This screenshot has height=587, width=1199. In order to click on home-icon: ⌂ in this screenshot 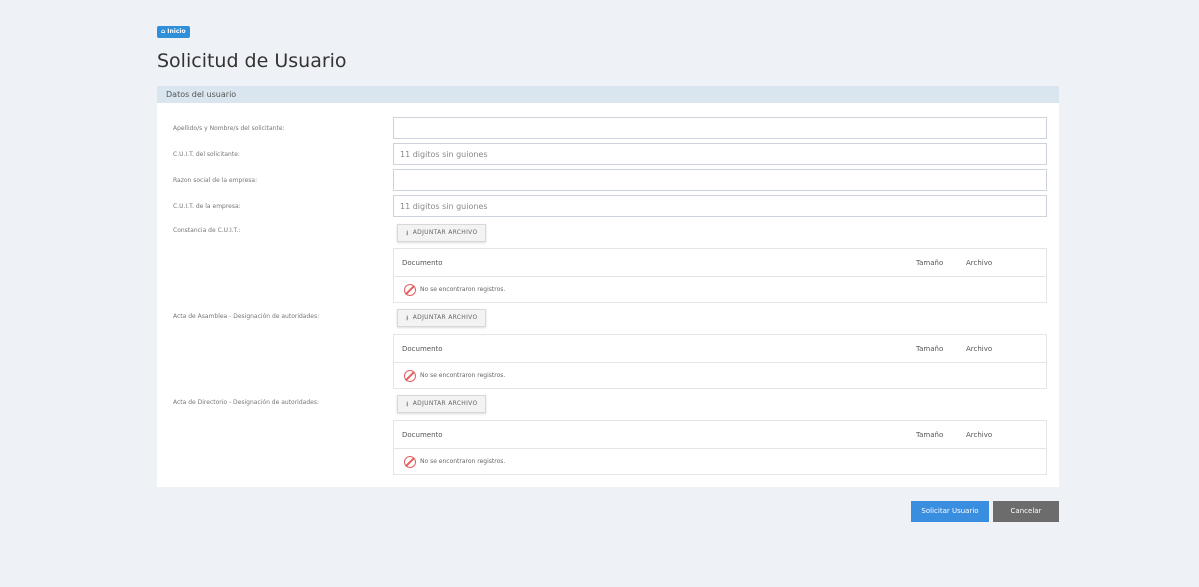, I will do `click(163, 31)`.